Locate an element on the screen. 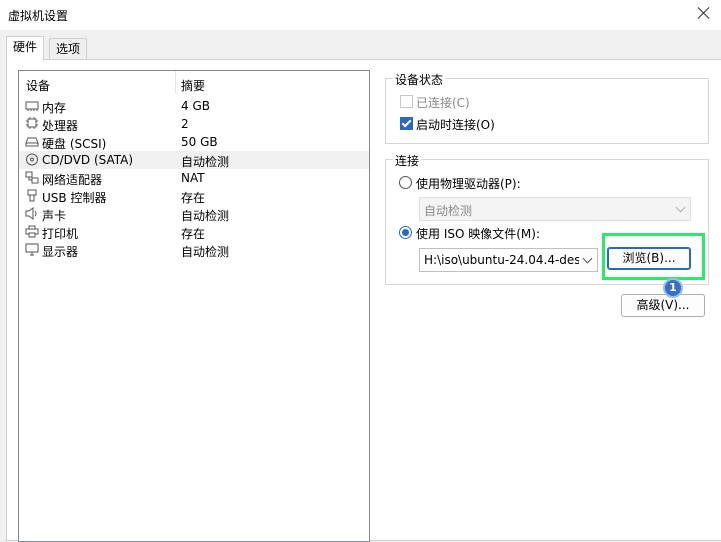 The height and width of the screenshot is (542, 721). device-row-network-adapter: 网络适配器 NAT is located at coordinates (194, 178).